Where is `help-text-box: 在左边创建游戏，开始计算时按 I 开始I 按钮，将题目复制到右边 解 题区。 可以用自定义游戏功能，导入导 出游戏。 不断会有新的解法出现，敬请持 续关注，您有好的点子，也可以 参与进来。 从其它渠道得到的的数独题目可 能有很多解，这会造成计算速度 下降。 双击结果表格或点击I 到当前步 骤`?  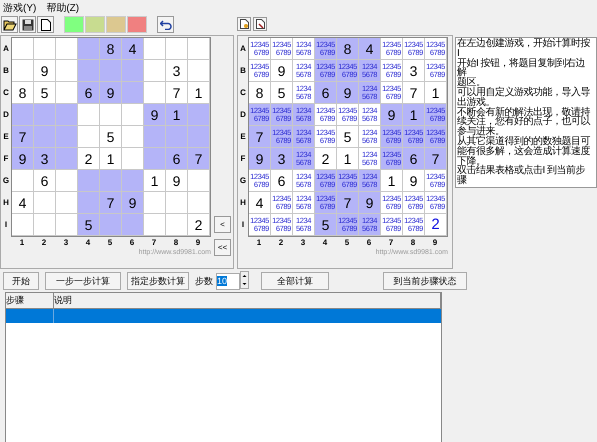
help-text-box: 在左边创建游戏，开始计算时按 I 开始I 按钮，将题目复制到右边 解 题区。 可以用自定义游戏功能，导入导 出游戏。 不断会有新的解法出现，敬请持 续关注，您有好的点子，也可以 参与进来。 从其它渠道得到的的数独题目可 能有很多解，这会造成计算速度 下降。 双击结果表格或点击I 到当前步 骤 is located at coordinates (526, 112).